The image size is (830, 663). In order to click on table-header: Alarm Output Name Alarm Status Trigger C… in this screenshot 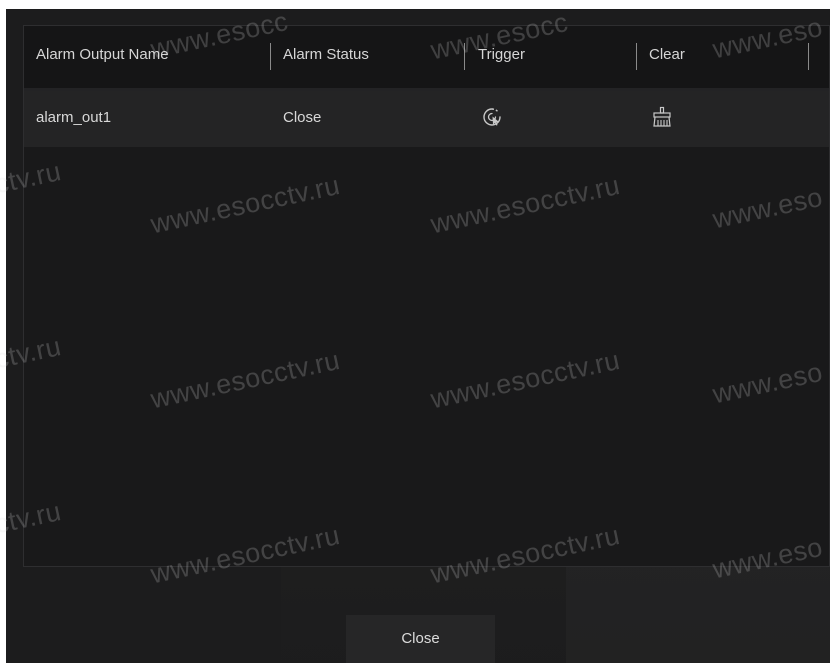, I will do `click(426, 58)`.